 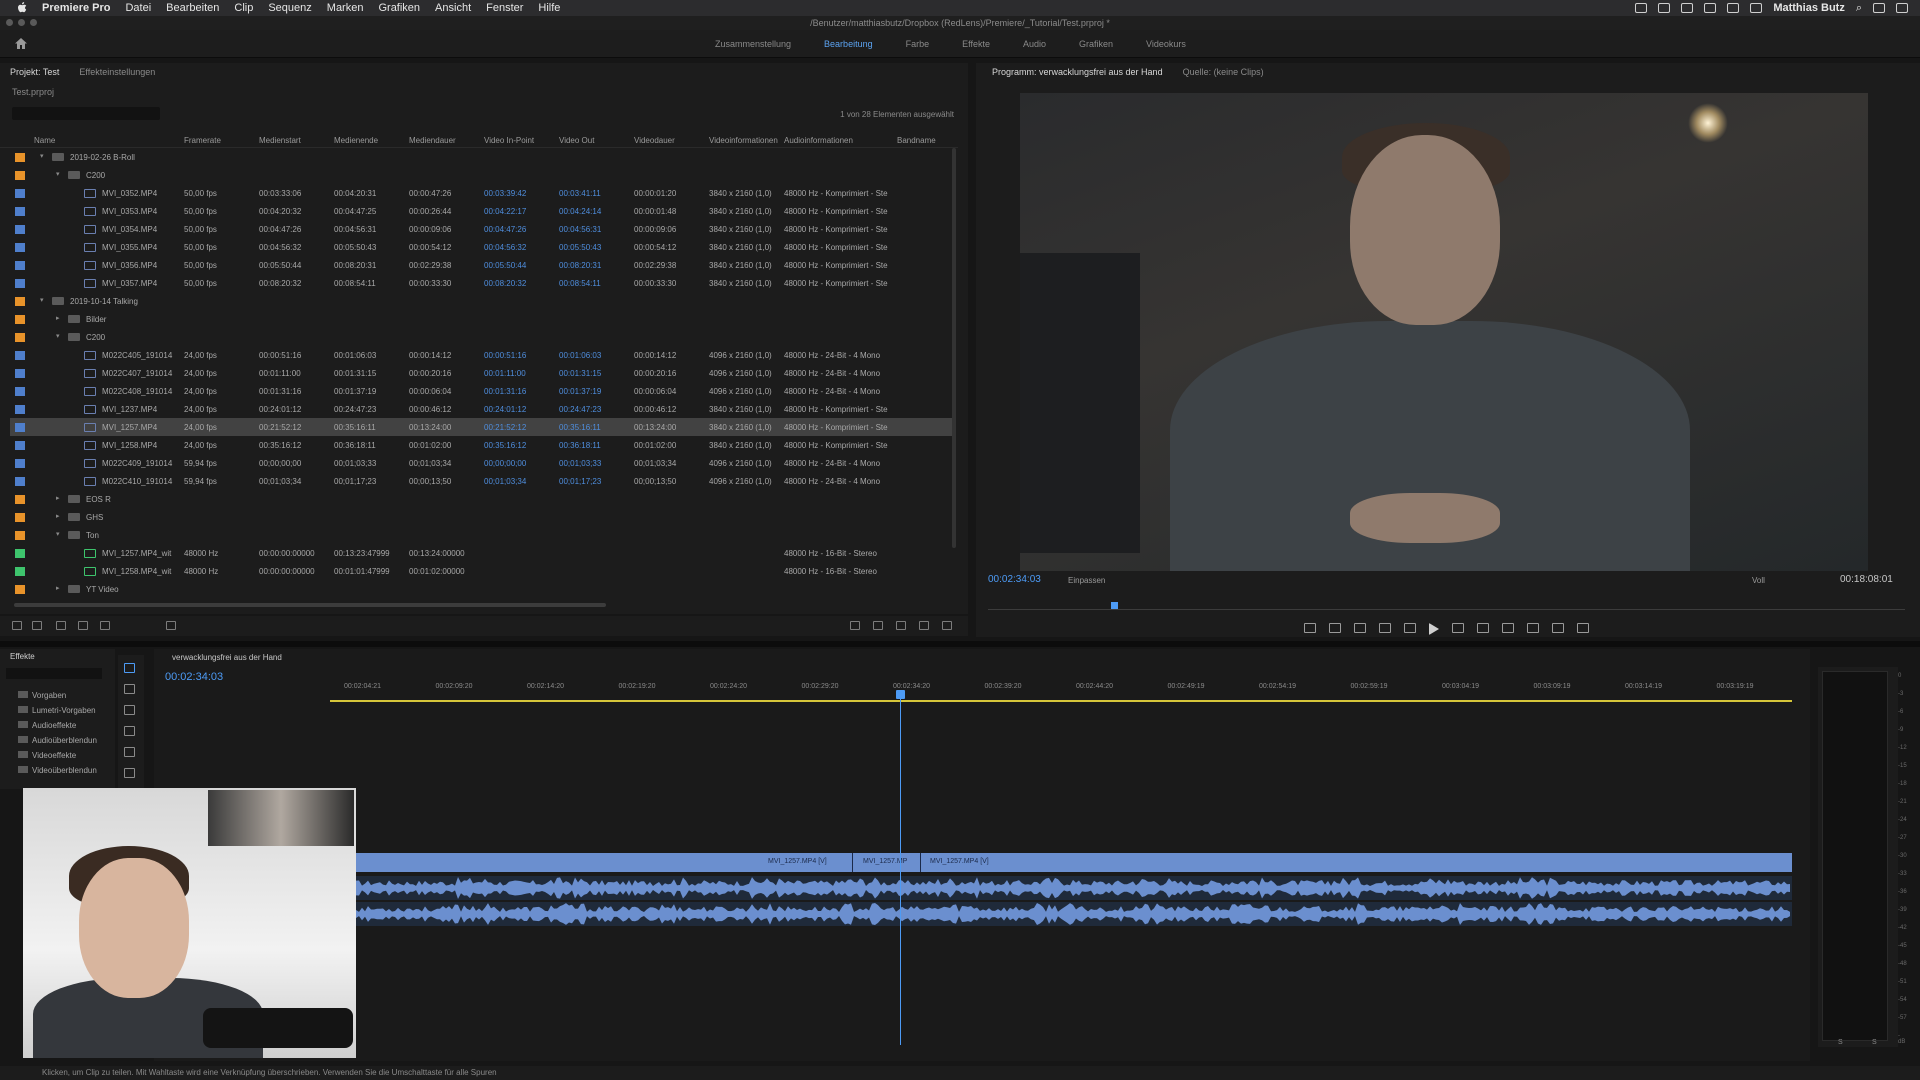 What do you see at coordinates (61, 625) in the screenshot?
I see `icon-view-icon` at bounding box center [61, 625].